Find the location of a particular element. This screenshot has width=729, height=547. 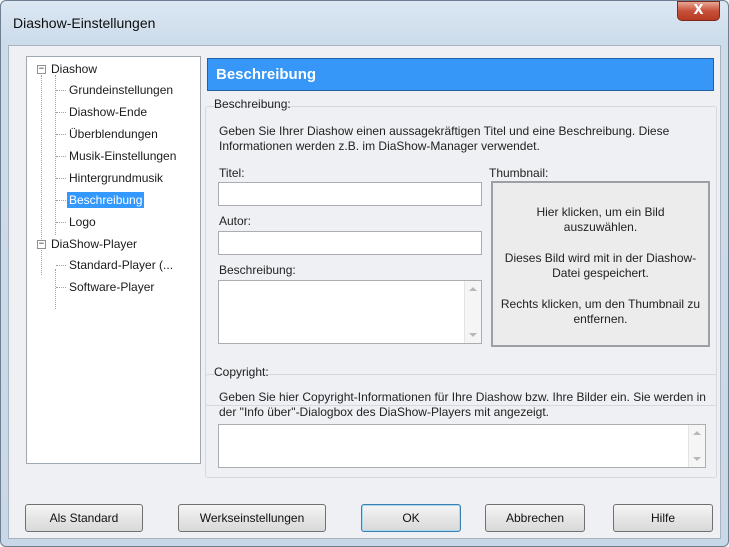

titel-label: Titel: is located at coordinates (232, 173).